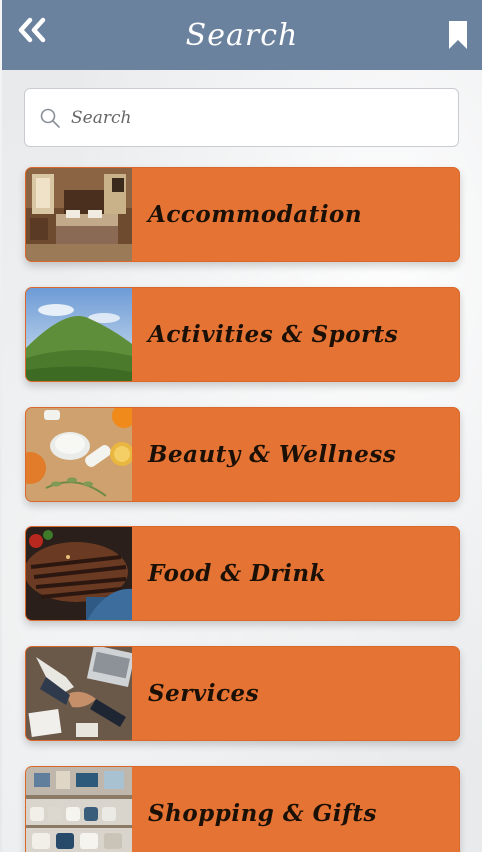 This screenshot has height=852, width=482. Describe the element at coordinates (50, 118) in the screenshot. I see `search-icon` at that location.